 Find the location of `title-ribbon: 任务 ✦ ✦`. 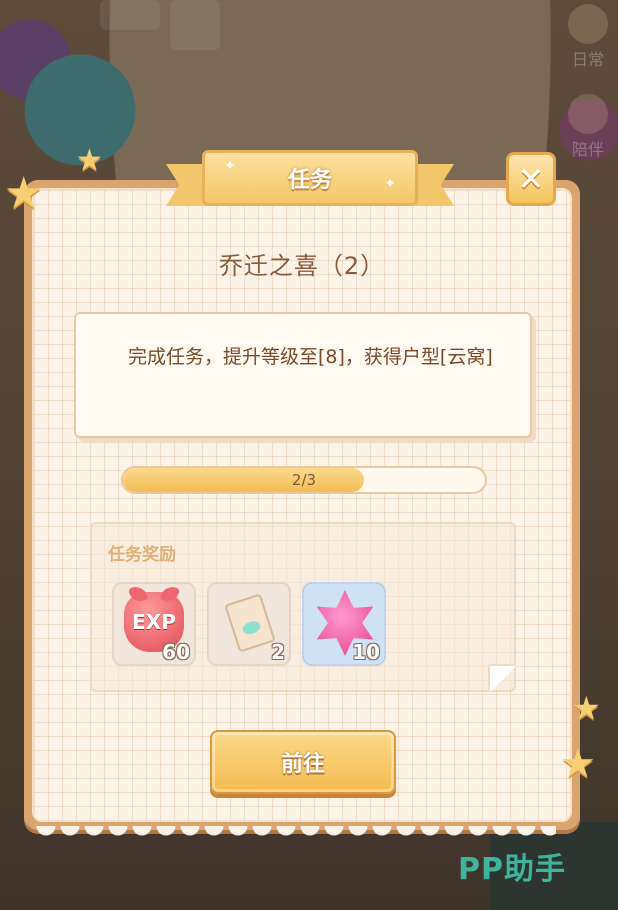

title-ribbon: 任务 ✦ ✦ is located at coordinates (310, 183).